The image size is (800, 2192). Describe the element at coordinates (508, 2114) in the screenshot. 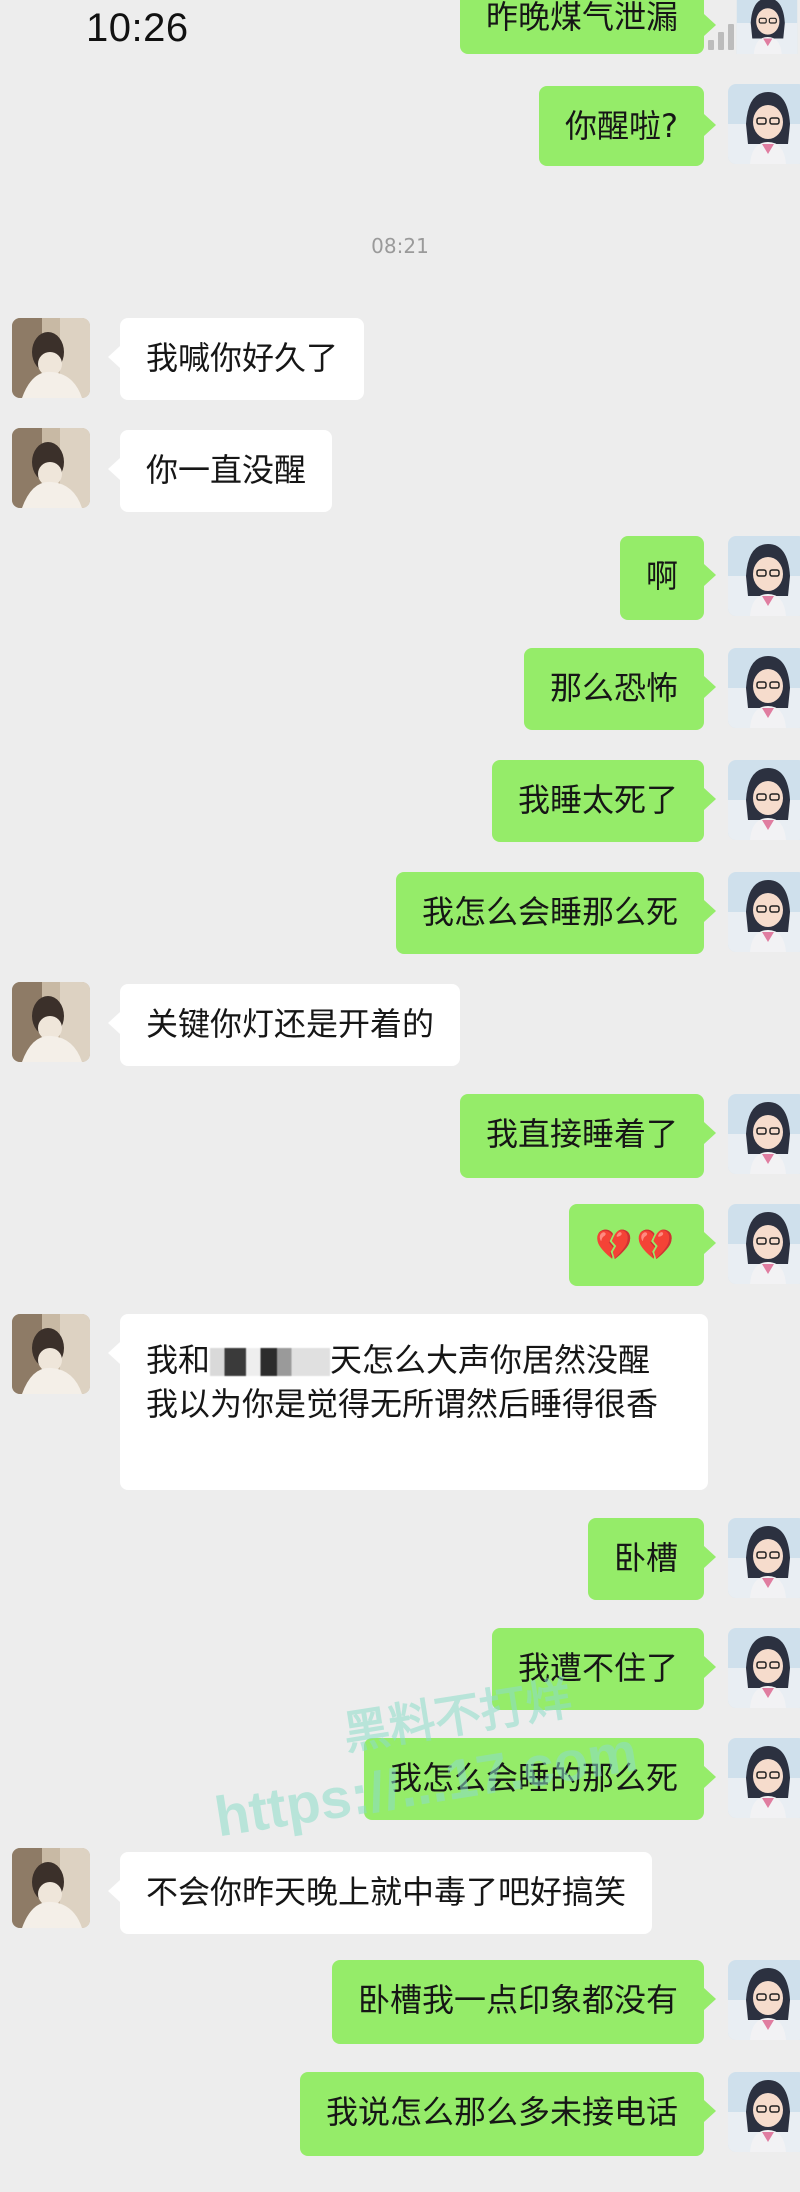

I see `sent-message: 我说怎么那么多未接电话` at that location.